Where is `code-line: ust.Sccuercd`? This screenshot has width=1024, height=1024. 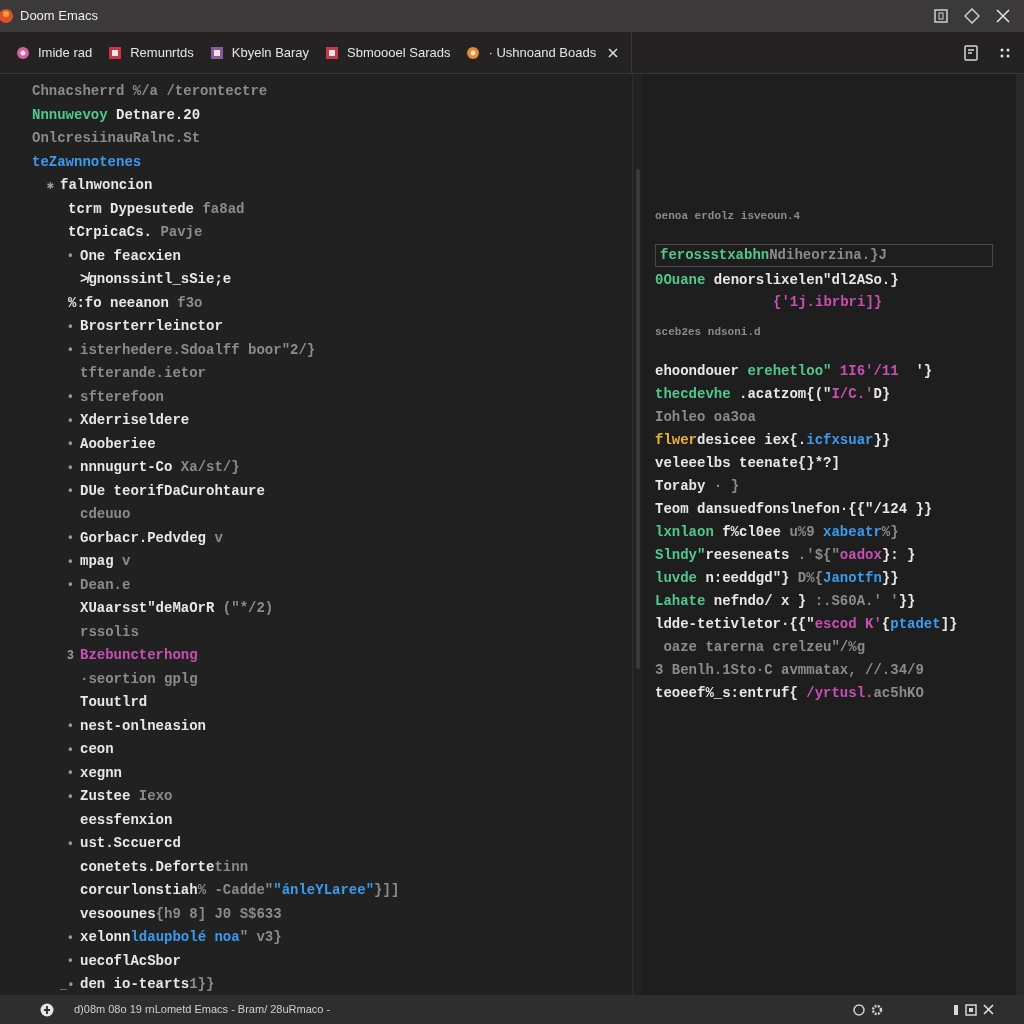 code-line: ust.Sccuercd is located at coordinates (130, 844).